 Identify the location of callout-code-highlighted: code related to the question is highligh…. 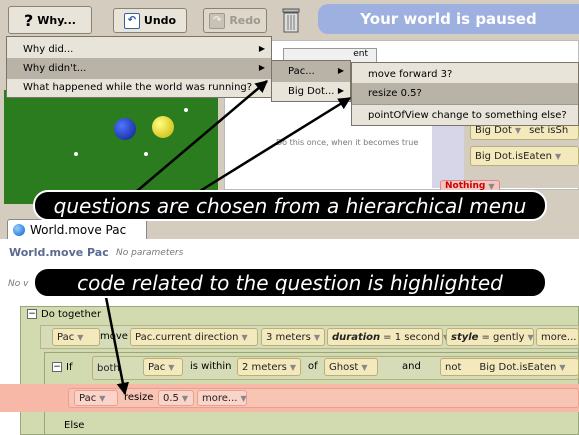
(290, 282).